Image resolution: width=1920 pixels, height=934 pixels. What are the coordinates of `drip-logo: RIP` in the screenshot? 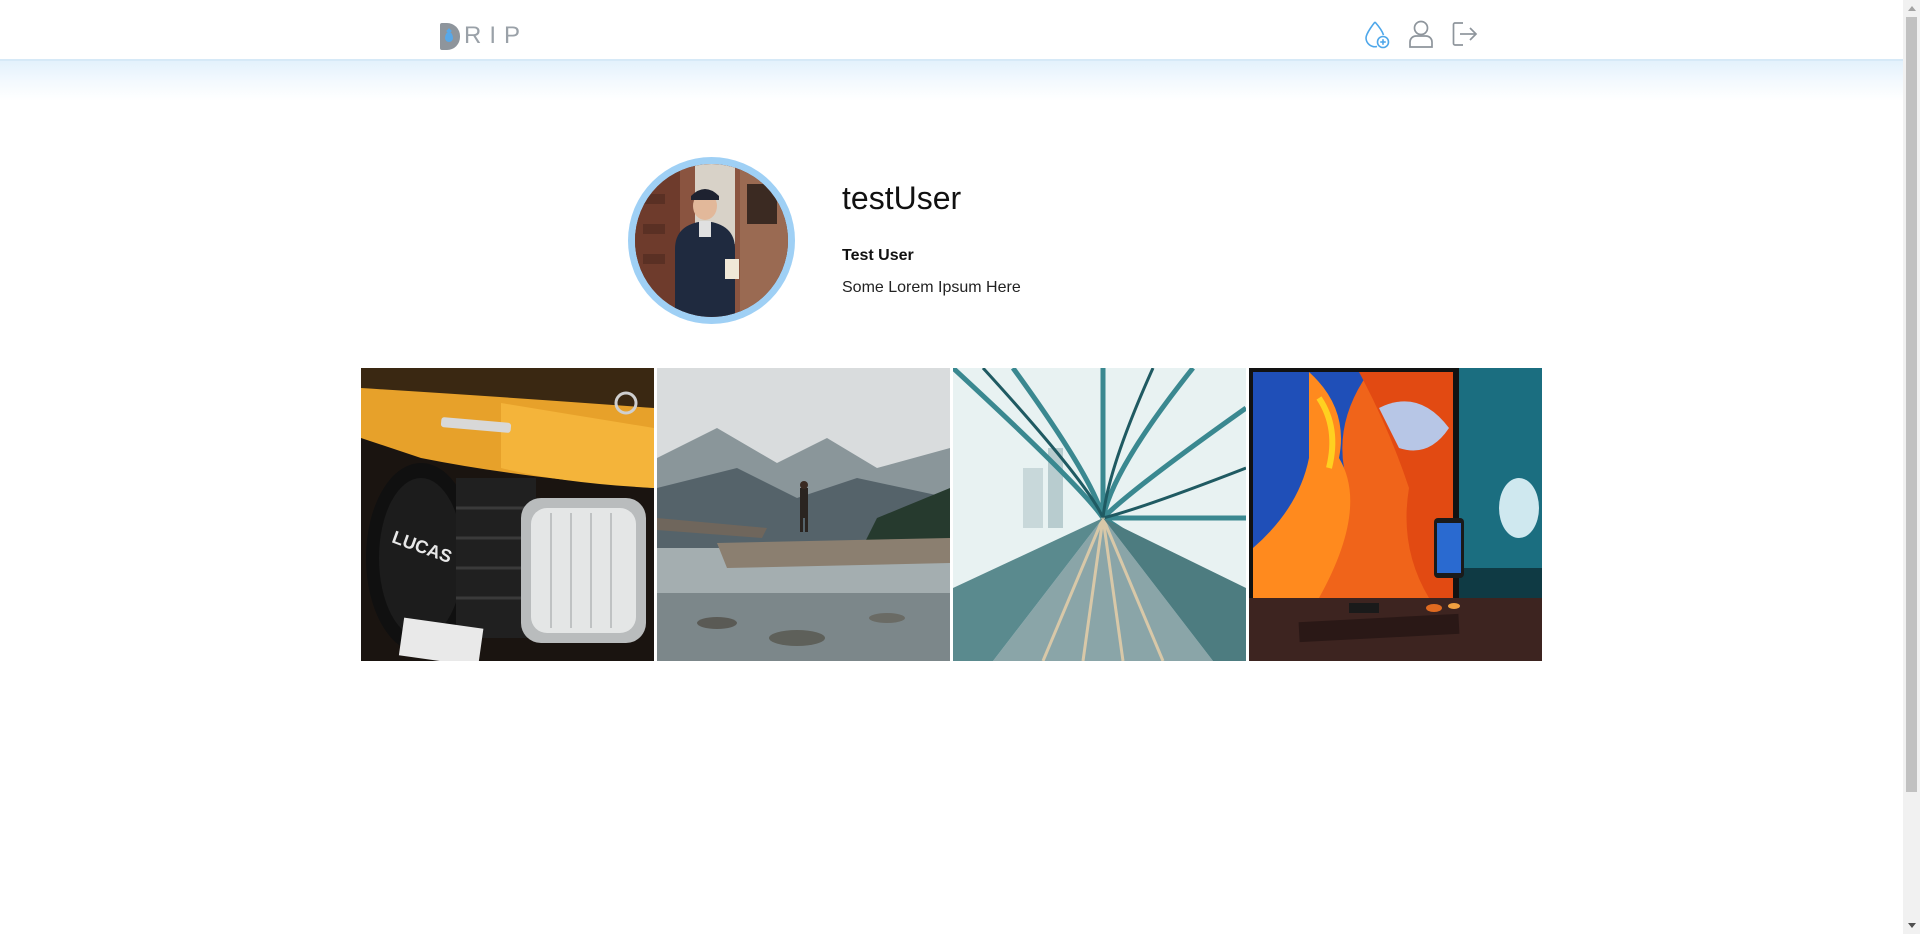 It's located at (484, 36).